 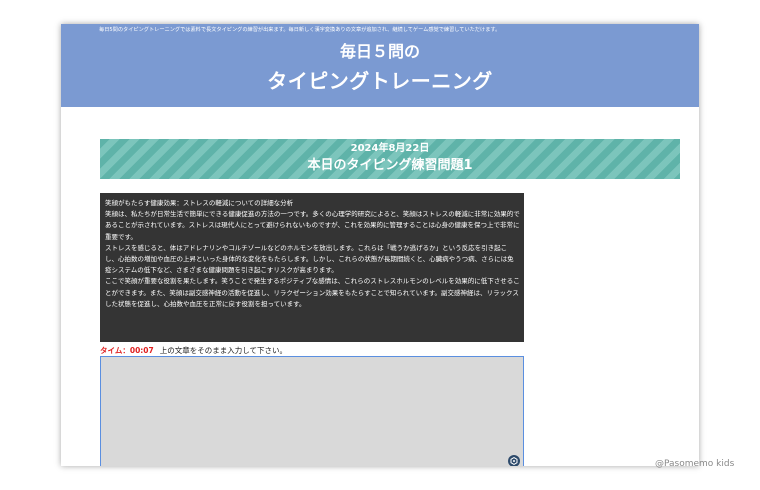 What do you see at coordinates (380, 81) in the screenshot?
I see `site-title-line2: タイピングトレーニング` at bounding box center [380, 81].